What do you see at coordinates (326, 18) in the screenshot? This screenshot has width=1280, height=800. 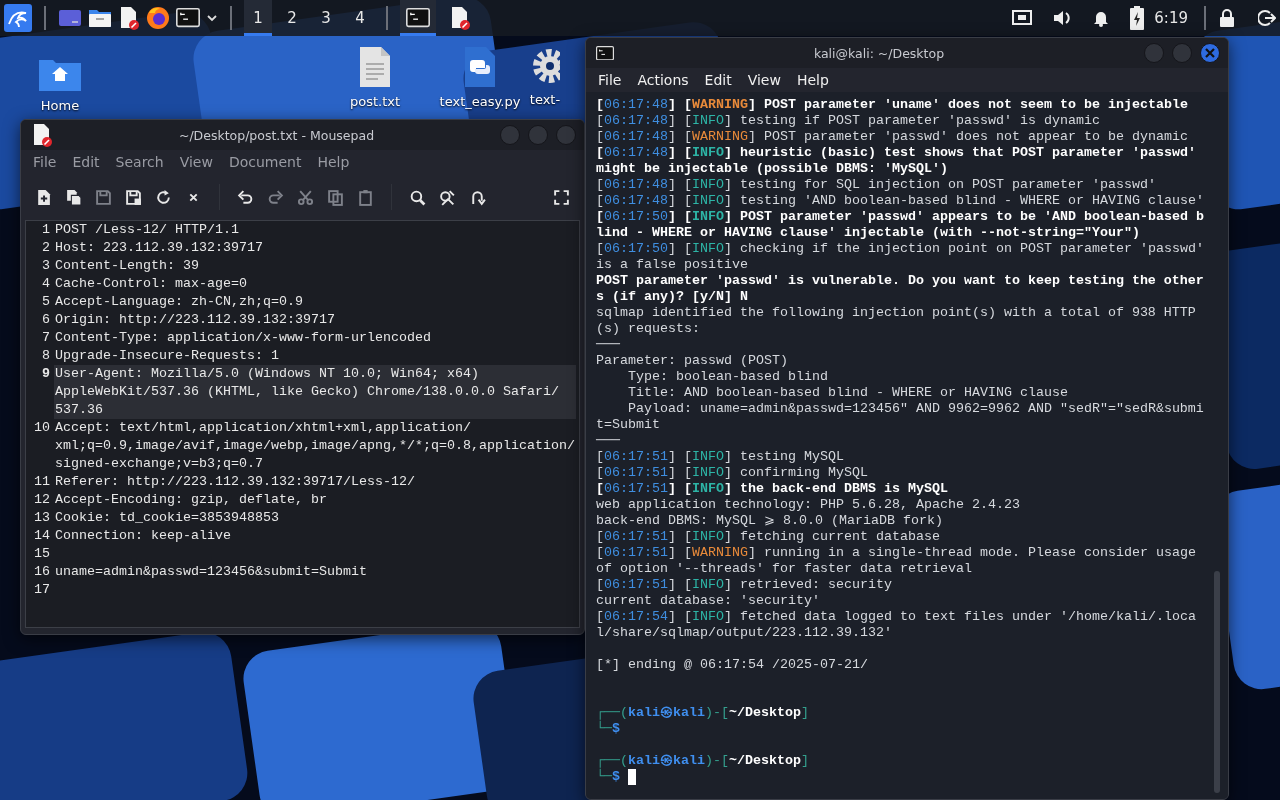 I see `workspace-tab: 3` at bounding box center [326, 18].